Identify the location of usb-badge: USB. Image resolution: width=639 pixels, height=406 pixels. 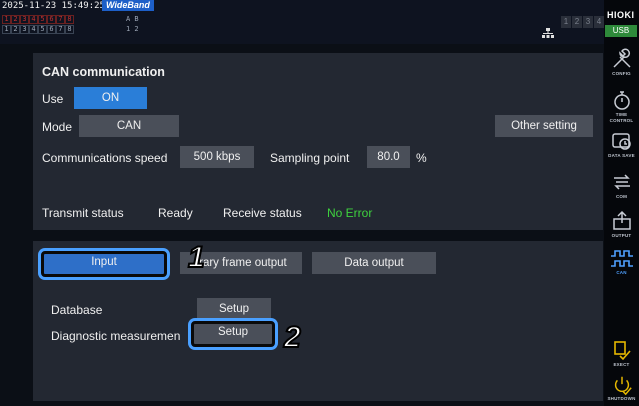
(621, 31).